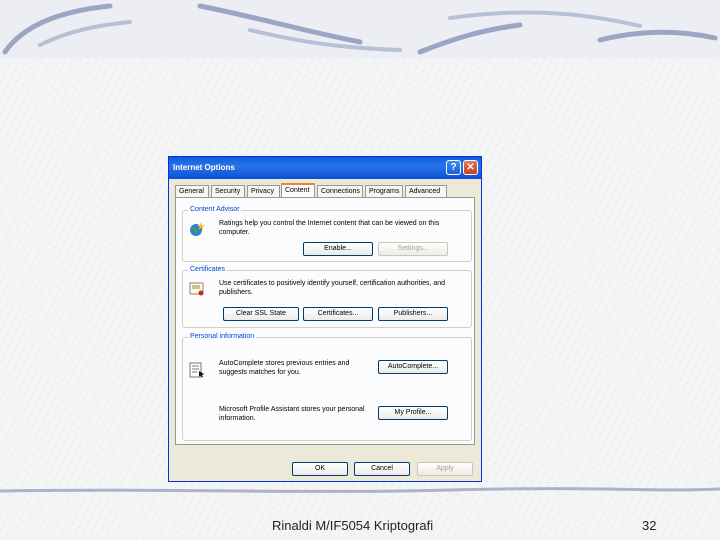 The height and width of the screenshot is (540, 720). I want to click on tab-security: Security, so click(228, 191).